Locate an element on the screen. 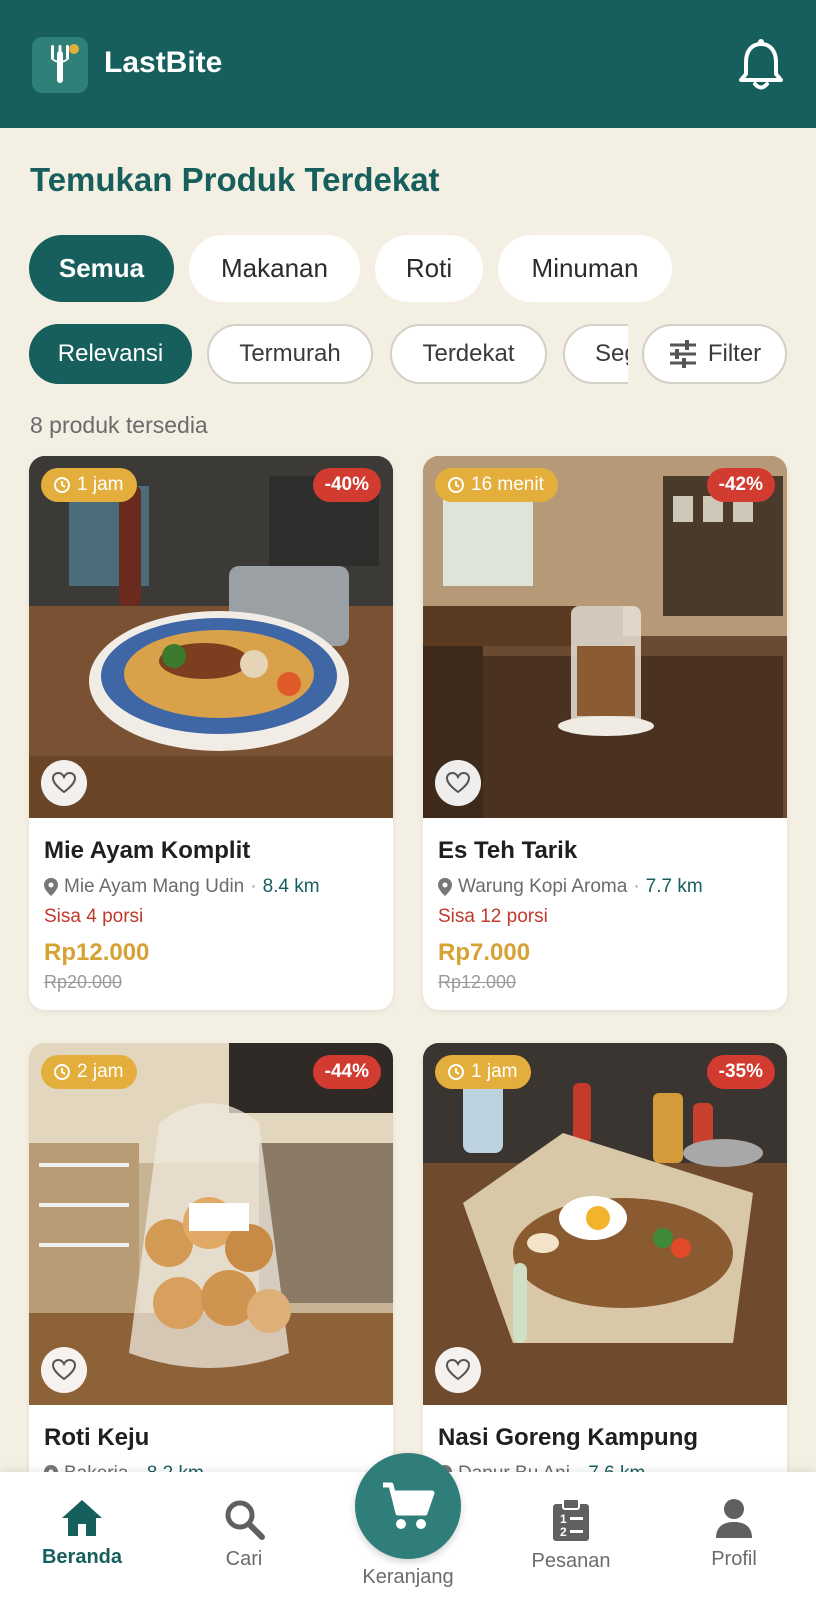 Image resolution: width=816 pixels, height=1600 pixels. product-name: Mie Ayam Komplit is located at coordinates (147, 850).